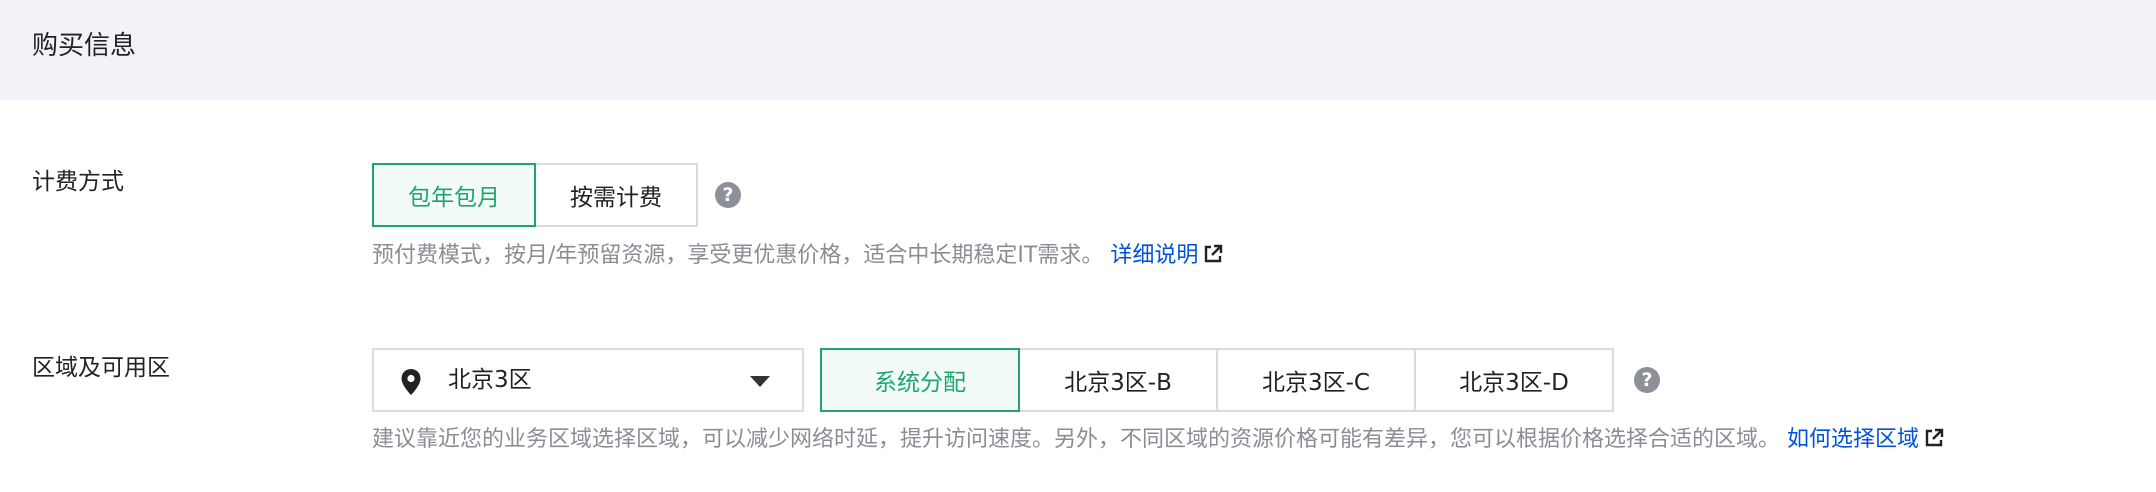 Image resolution: width=2156 pixels, height=492 pixels. I want to click on zone-option-b: 北京3区-B, so click(1118, 380).